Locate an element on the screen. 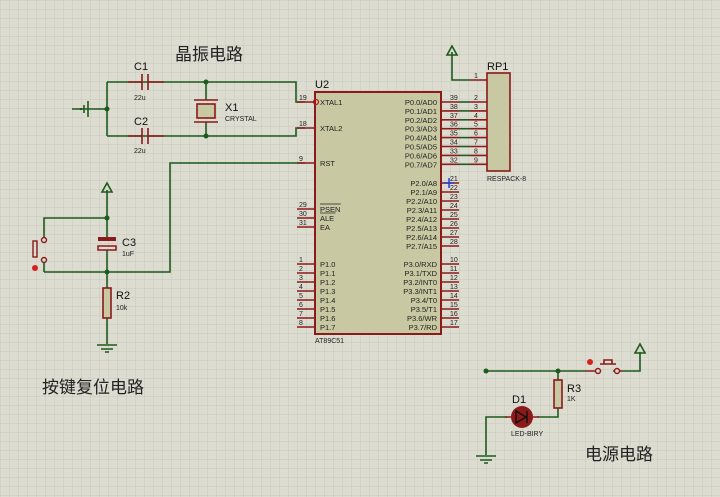  pin-number: 29 is located at coordinates (303, 205).